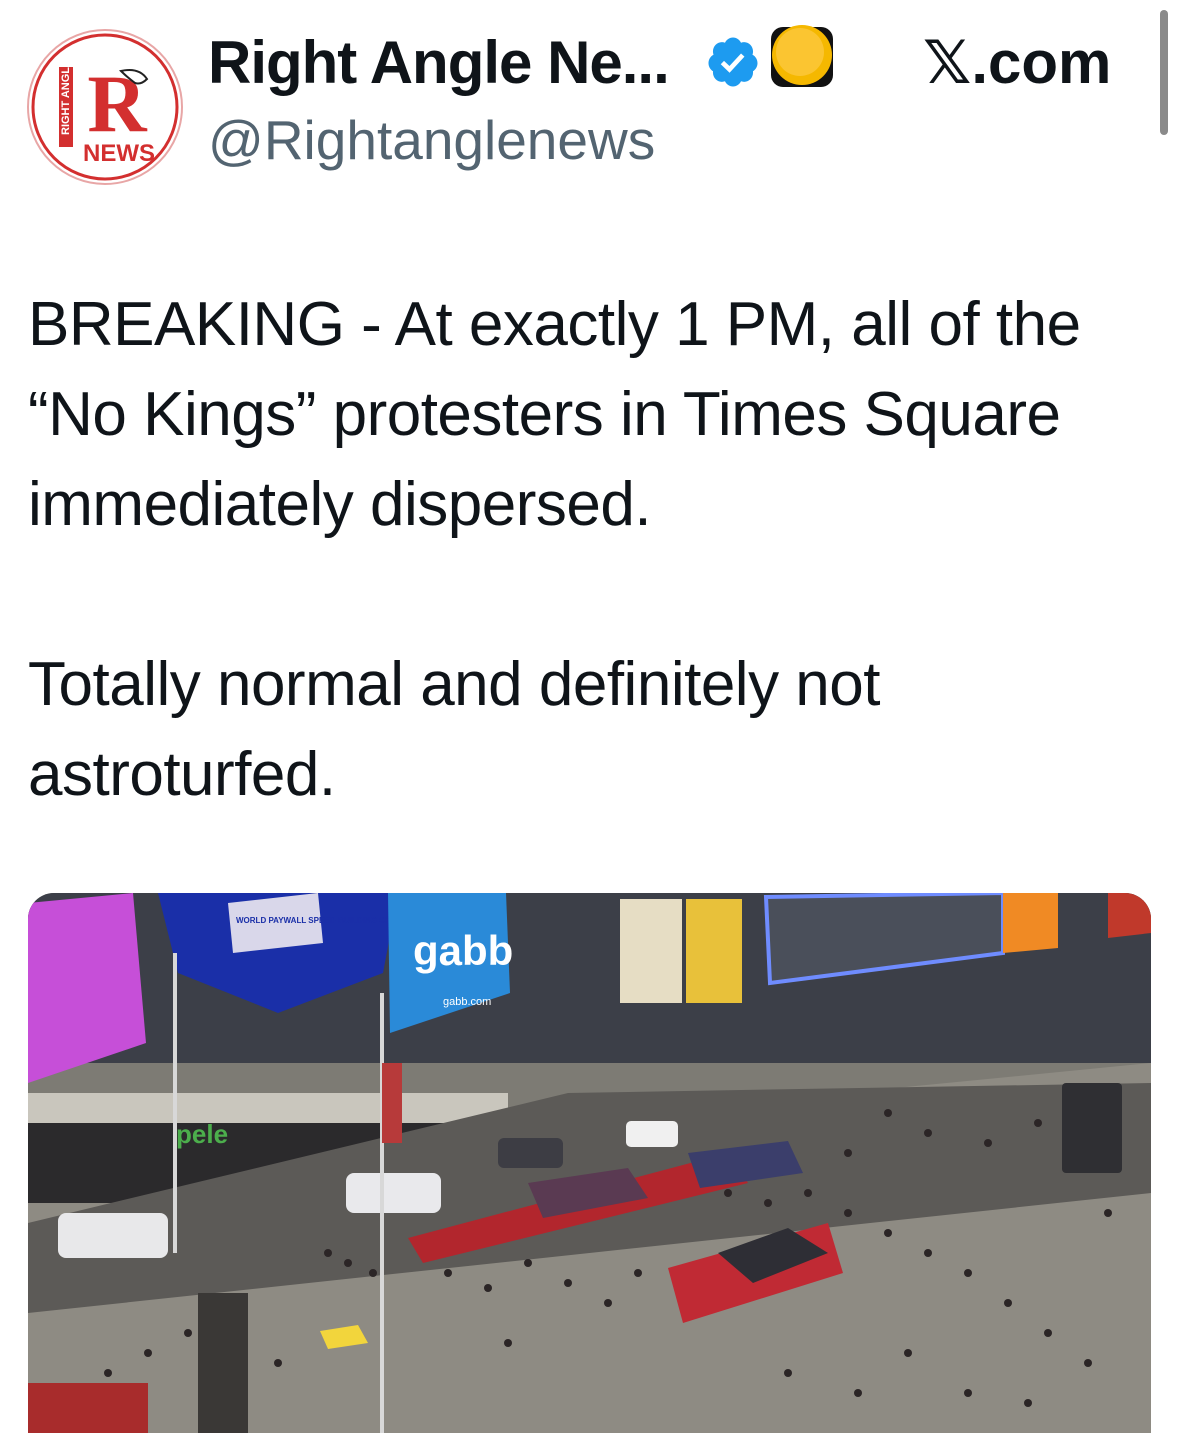 This screenshot has height=1433, width=1179. I want to click on handle: @Rightanglenews, so click(431, 140).